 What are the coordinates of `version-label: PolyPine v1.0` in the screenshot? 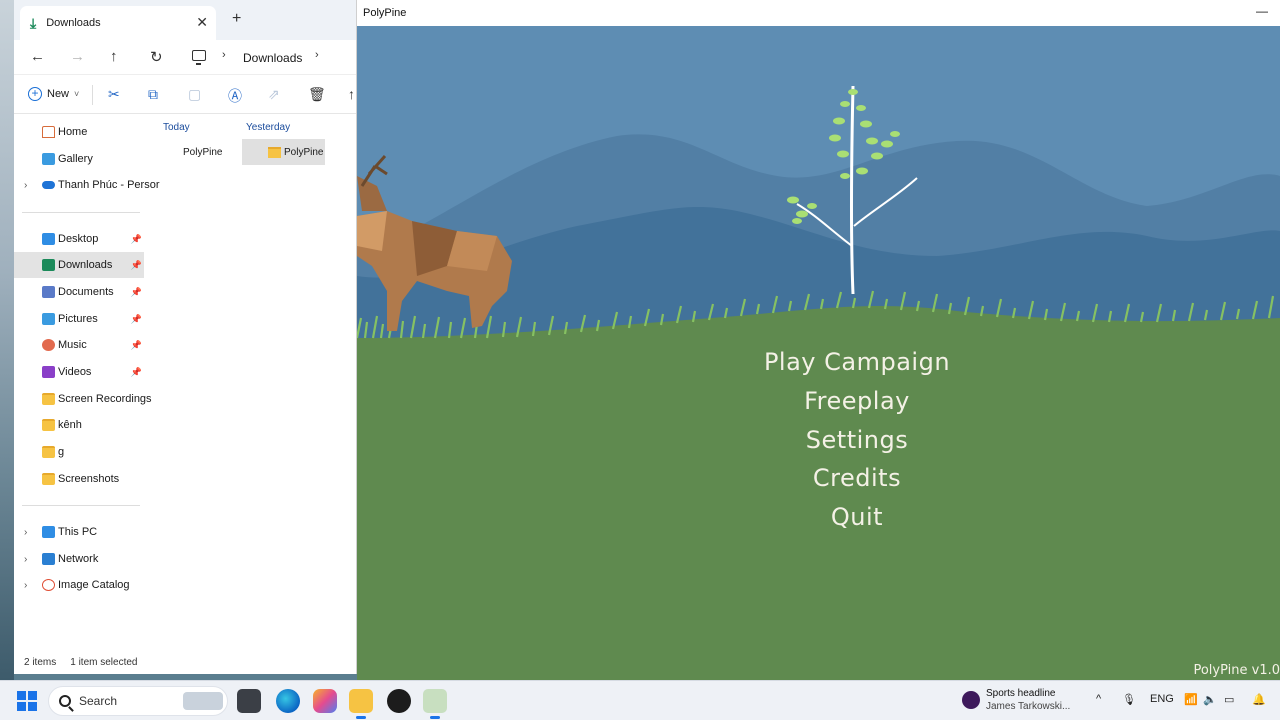 It's located at (1236, 670).